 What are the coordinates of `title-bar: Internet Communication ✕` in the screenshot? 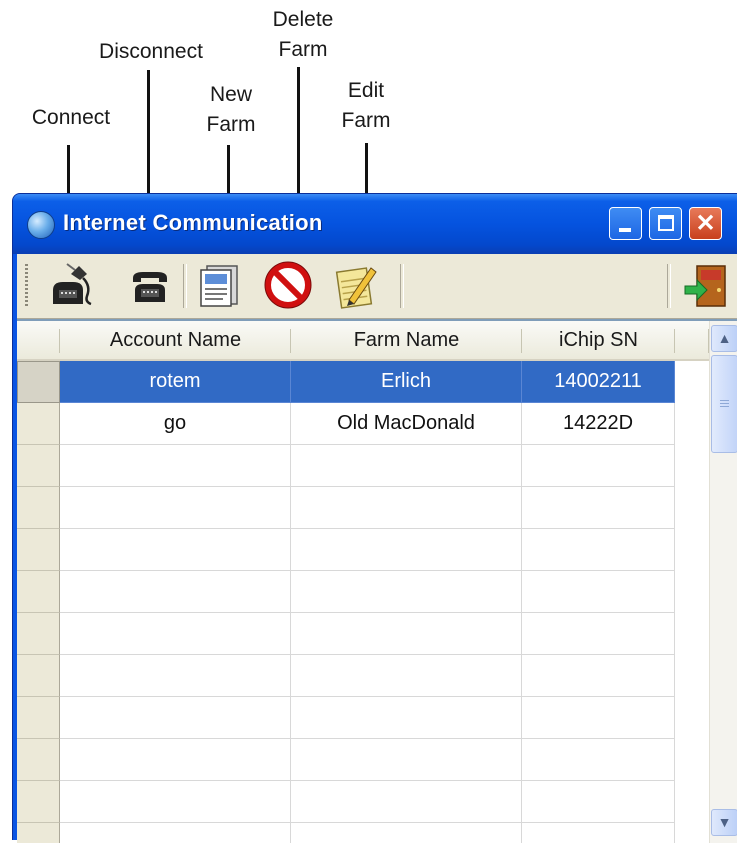 It's located at (375, 224).